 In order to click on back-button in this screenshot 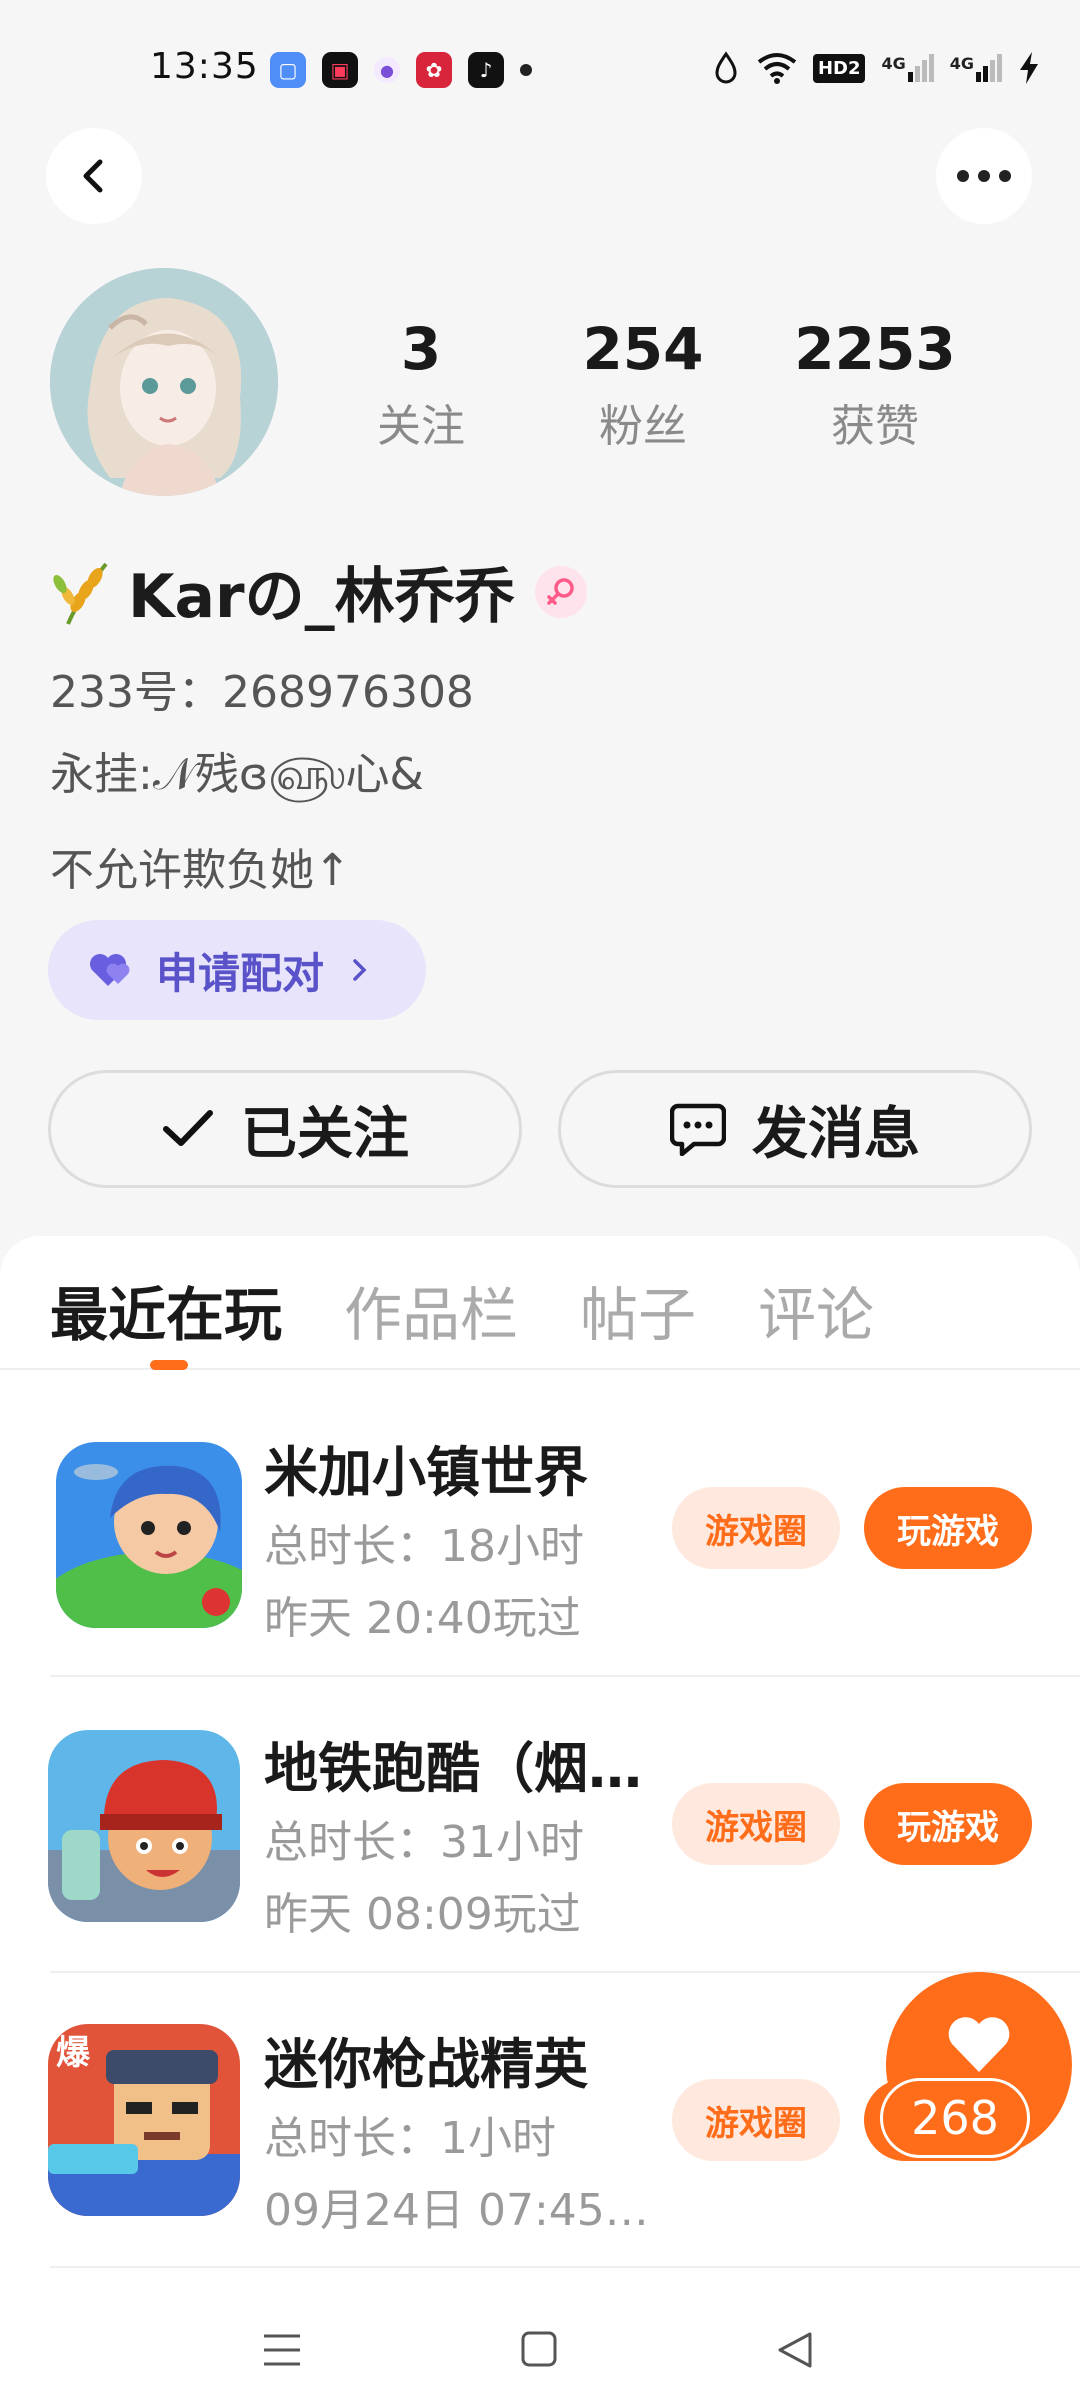, I will do `click(94, 176)`.